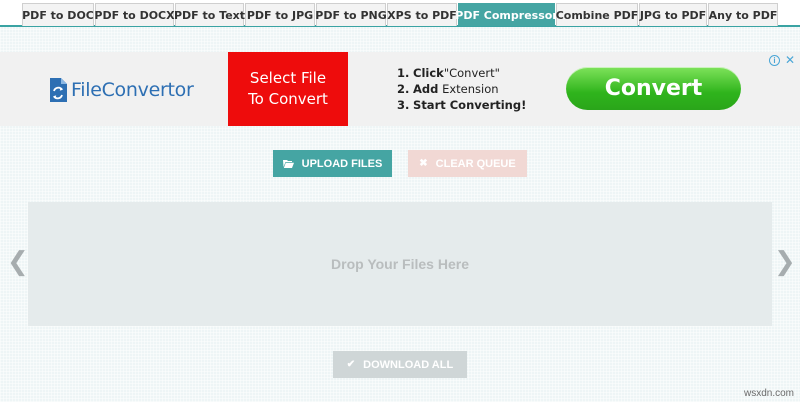 The image size is (800, 402). Describe the element at coordinates (774, 60) in the screenshot. I see `ad-info-icon: i` at that location.